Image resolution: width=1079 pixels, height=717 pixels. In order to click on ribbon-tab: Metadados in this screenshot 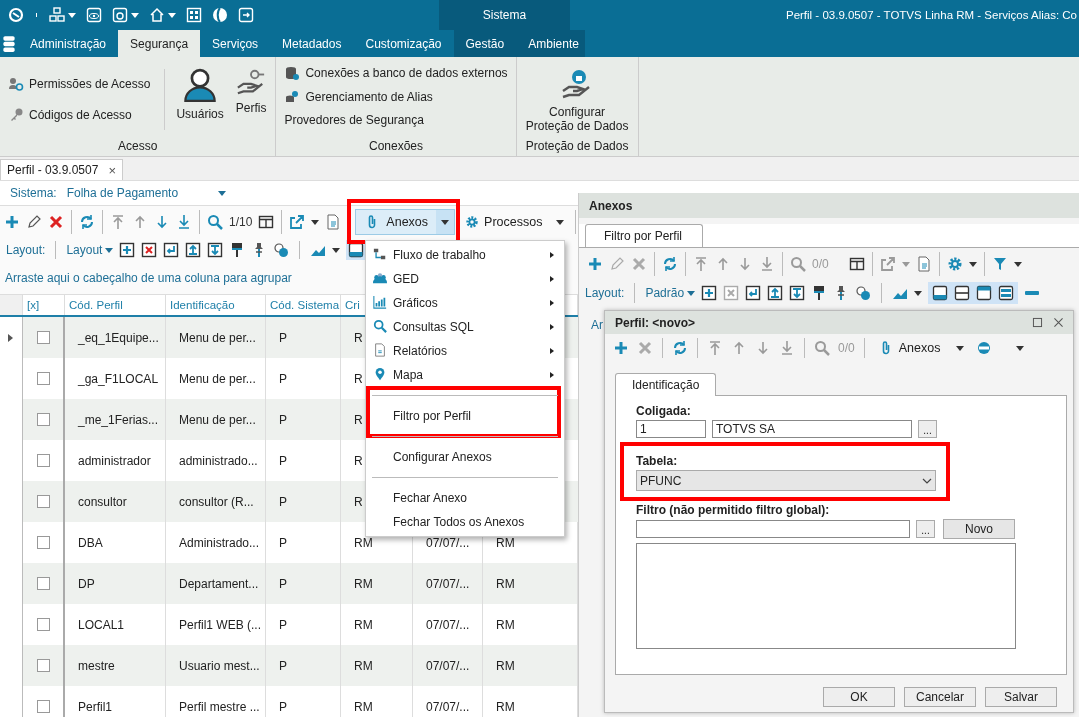, I will do `click(312, 43)`.